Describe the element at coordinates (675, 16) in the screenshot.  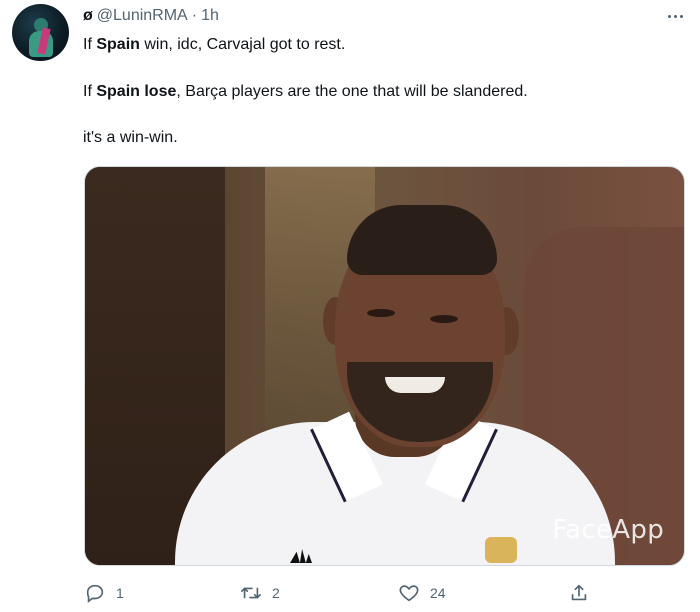
I see `more-icon` at that location.